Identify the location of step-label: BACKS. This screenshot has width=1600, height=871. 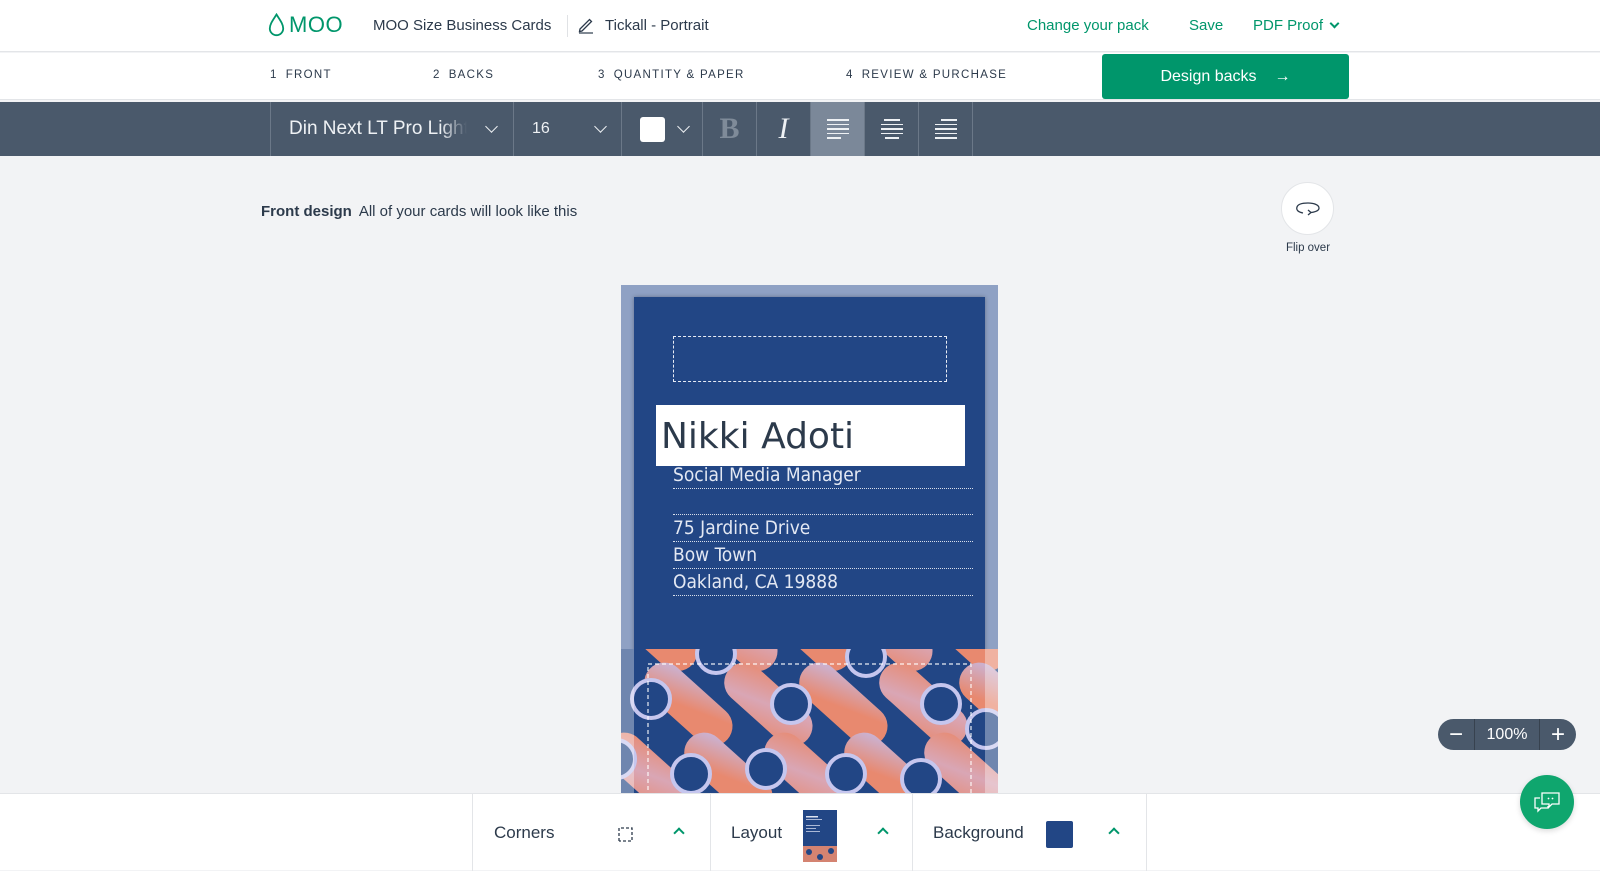
(471, 75).